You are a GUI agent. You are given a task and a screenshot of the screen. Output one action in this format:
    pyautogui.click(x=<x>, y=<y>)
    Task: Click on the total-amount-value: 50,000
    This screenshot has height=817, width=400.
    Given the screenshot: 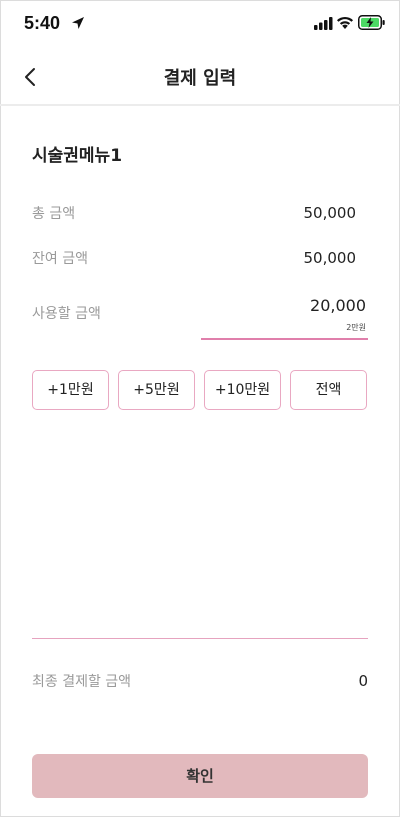 What is the action you would take?
    pyautogui.click(x=330, y=213)
    